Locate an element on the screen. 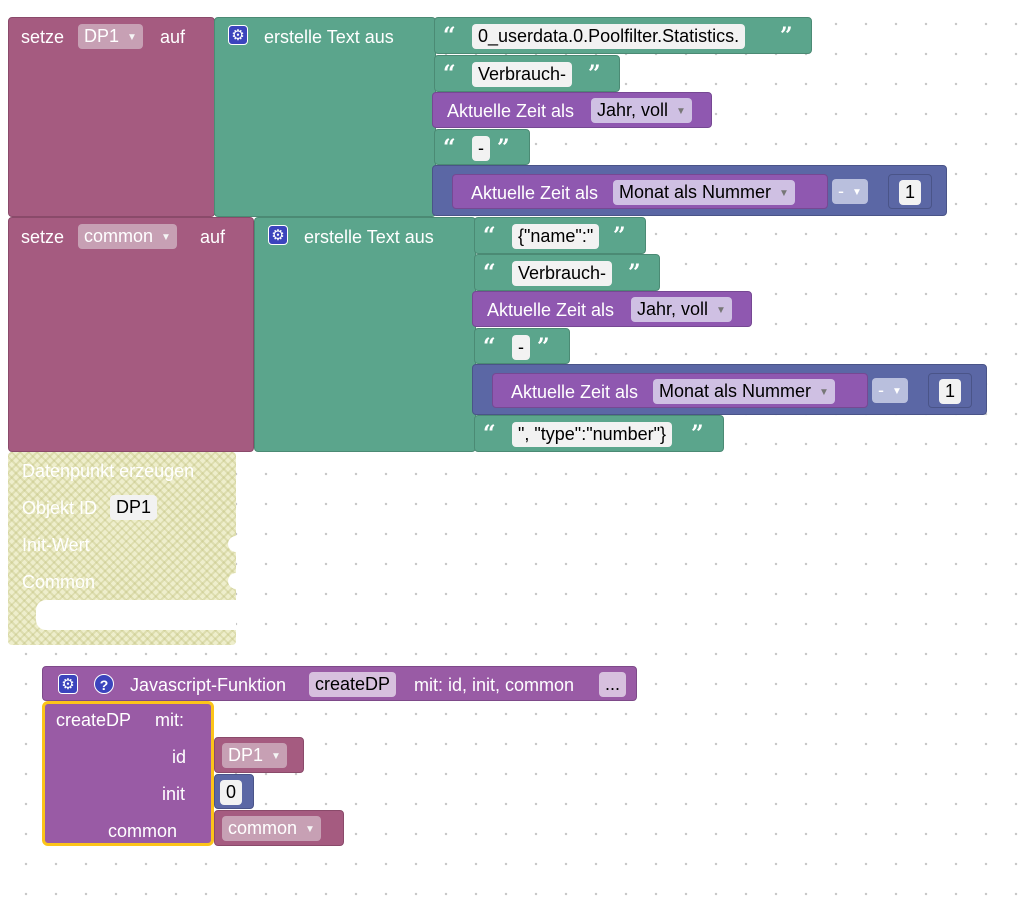 The image size is (1028, 910). init-value-label: Init-Wert is located at coordinates (56, 545).